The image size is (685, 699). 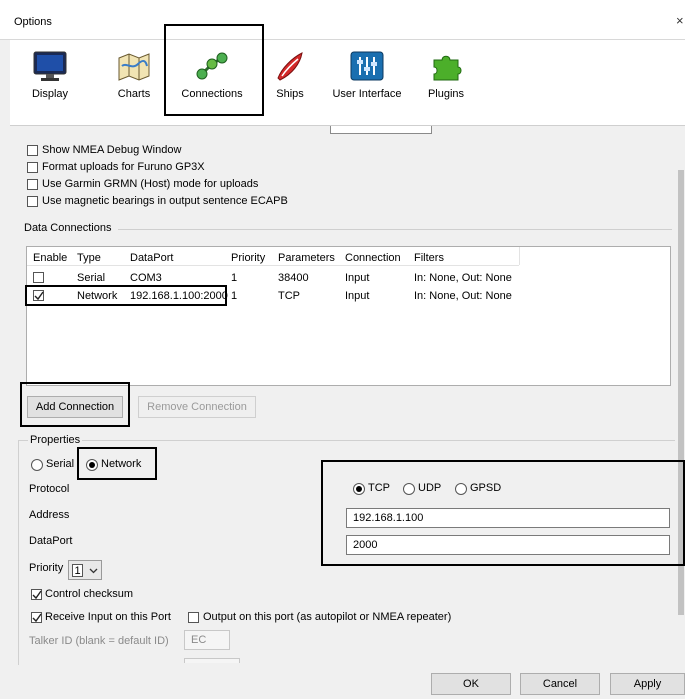 I want to click on toolbar-label: Plugins, so click(x=446, y=94).